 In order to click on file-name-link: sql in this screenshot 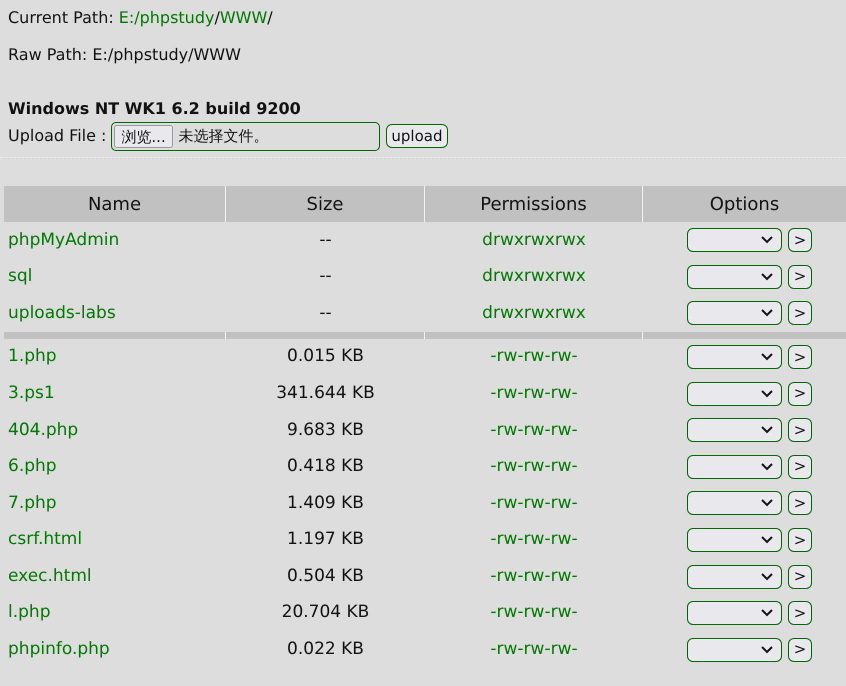, I will do `click(18, 277)`.